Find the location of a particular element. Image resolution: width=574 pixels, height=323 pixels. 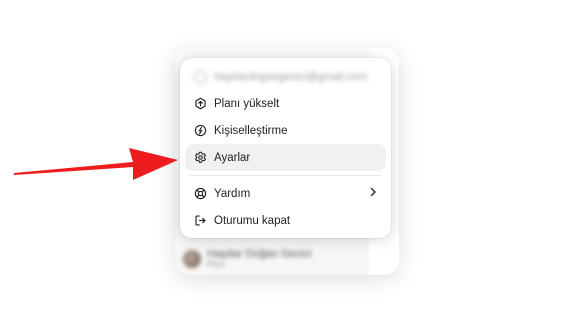

menu-item-help: Yardım is located at coordinates (285, 193).